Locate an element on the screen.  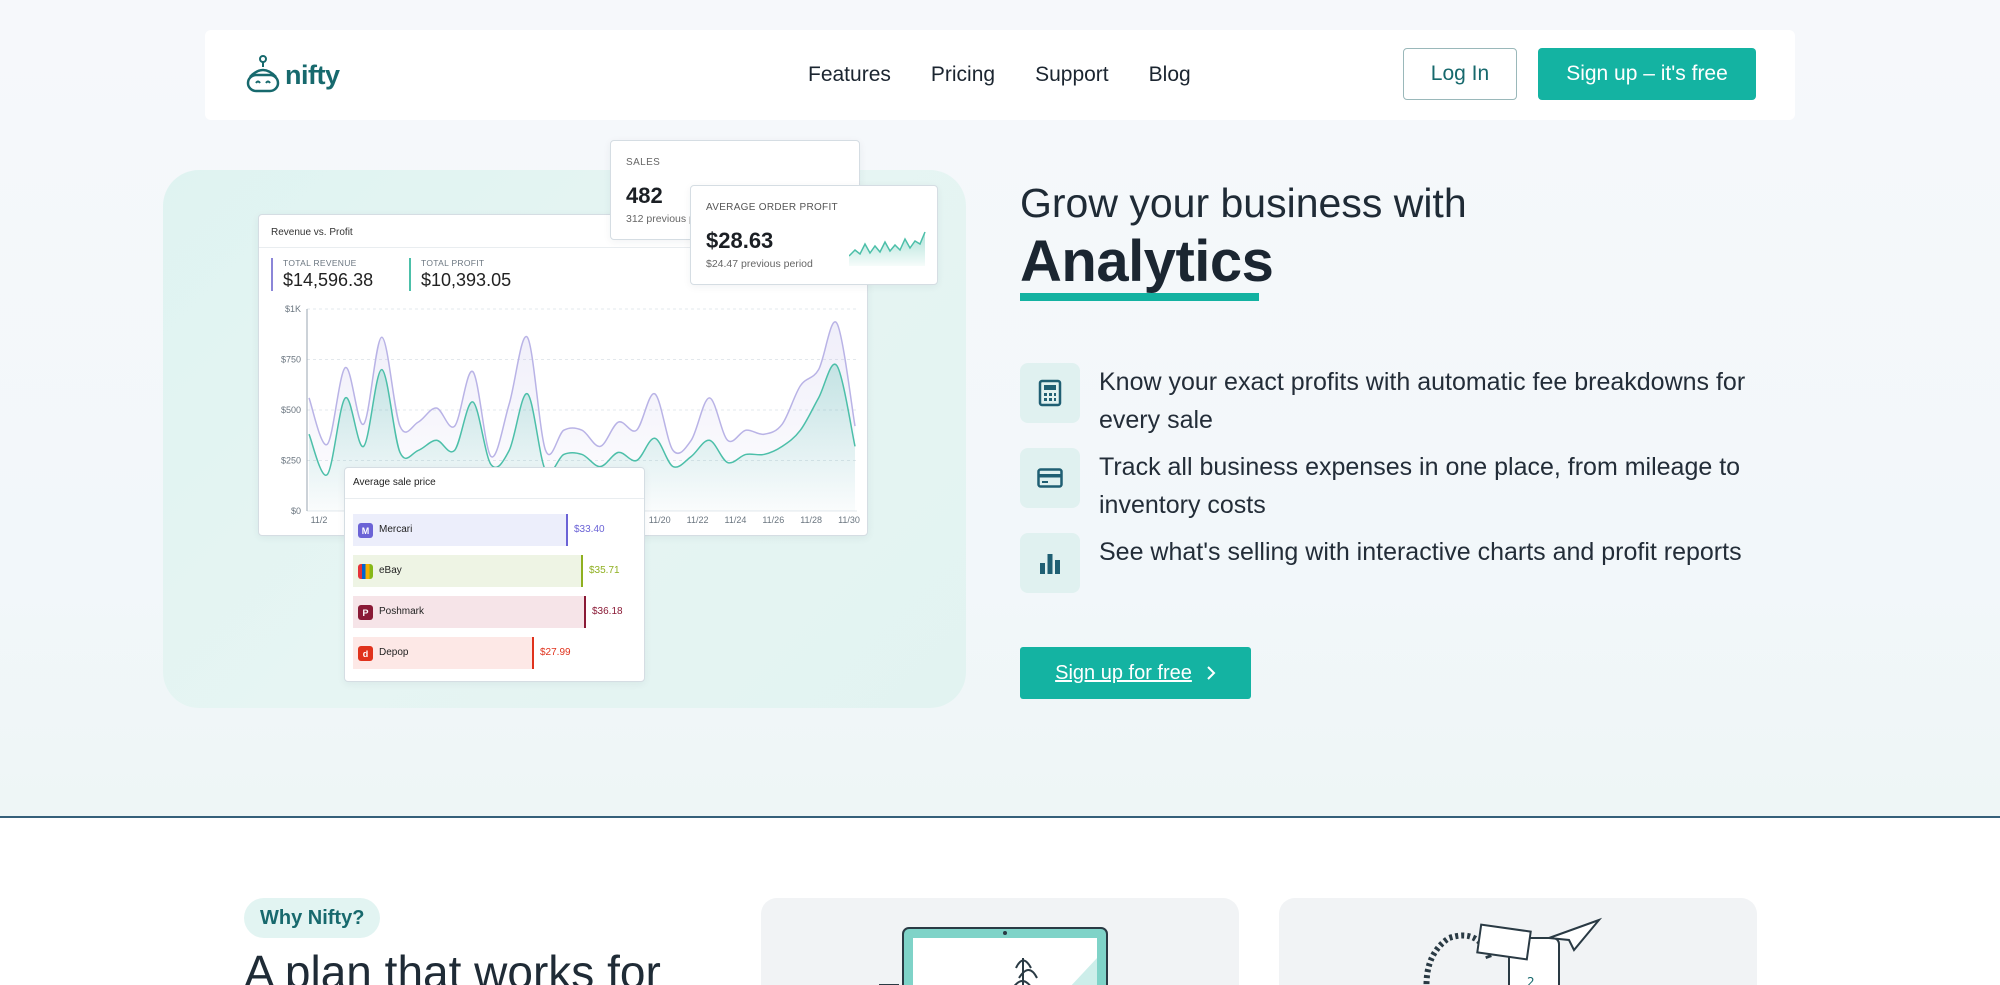
logo: nifty is located at coordinates (292, 75).